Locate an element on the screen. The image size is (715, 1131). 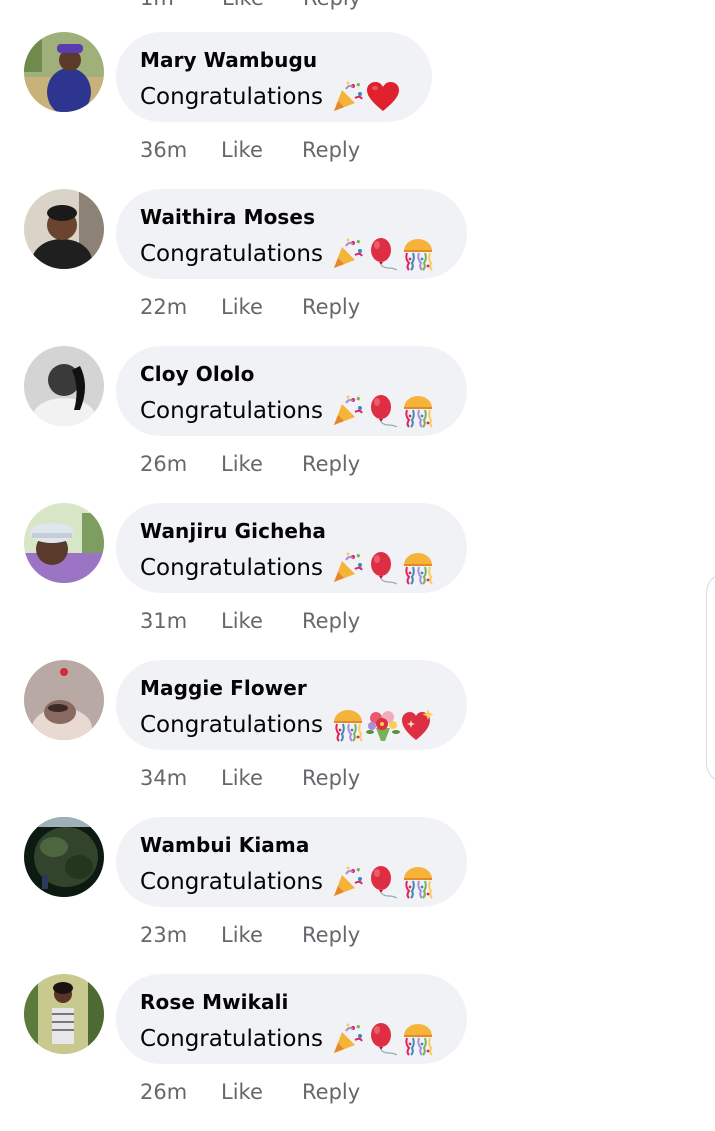
comment-author: Wambui Kiama is located at coordinates (224, 845).